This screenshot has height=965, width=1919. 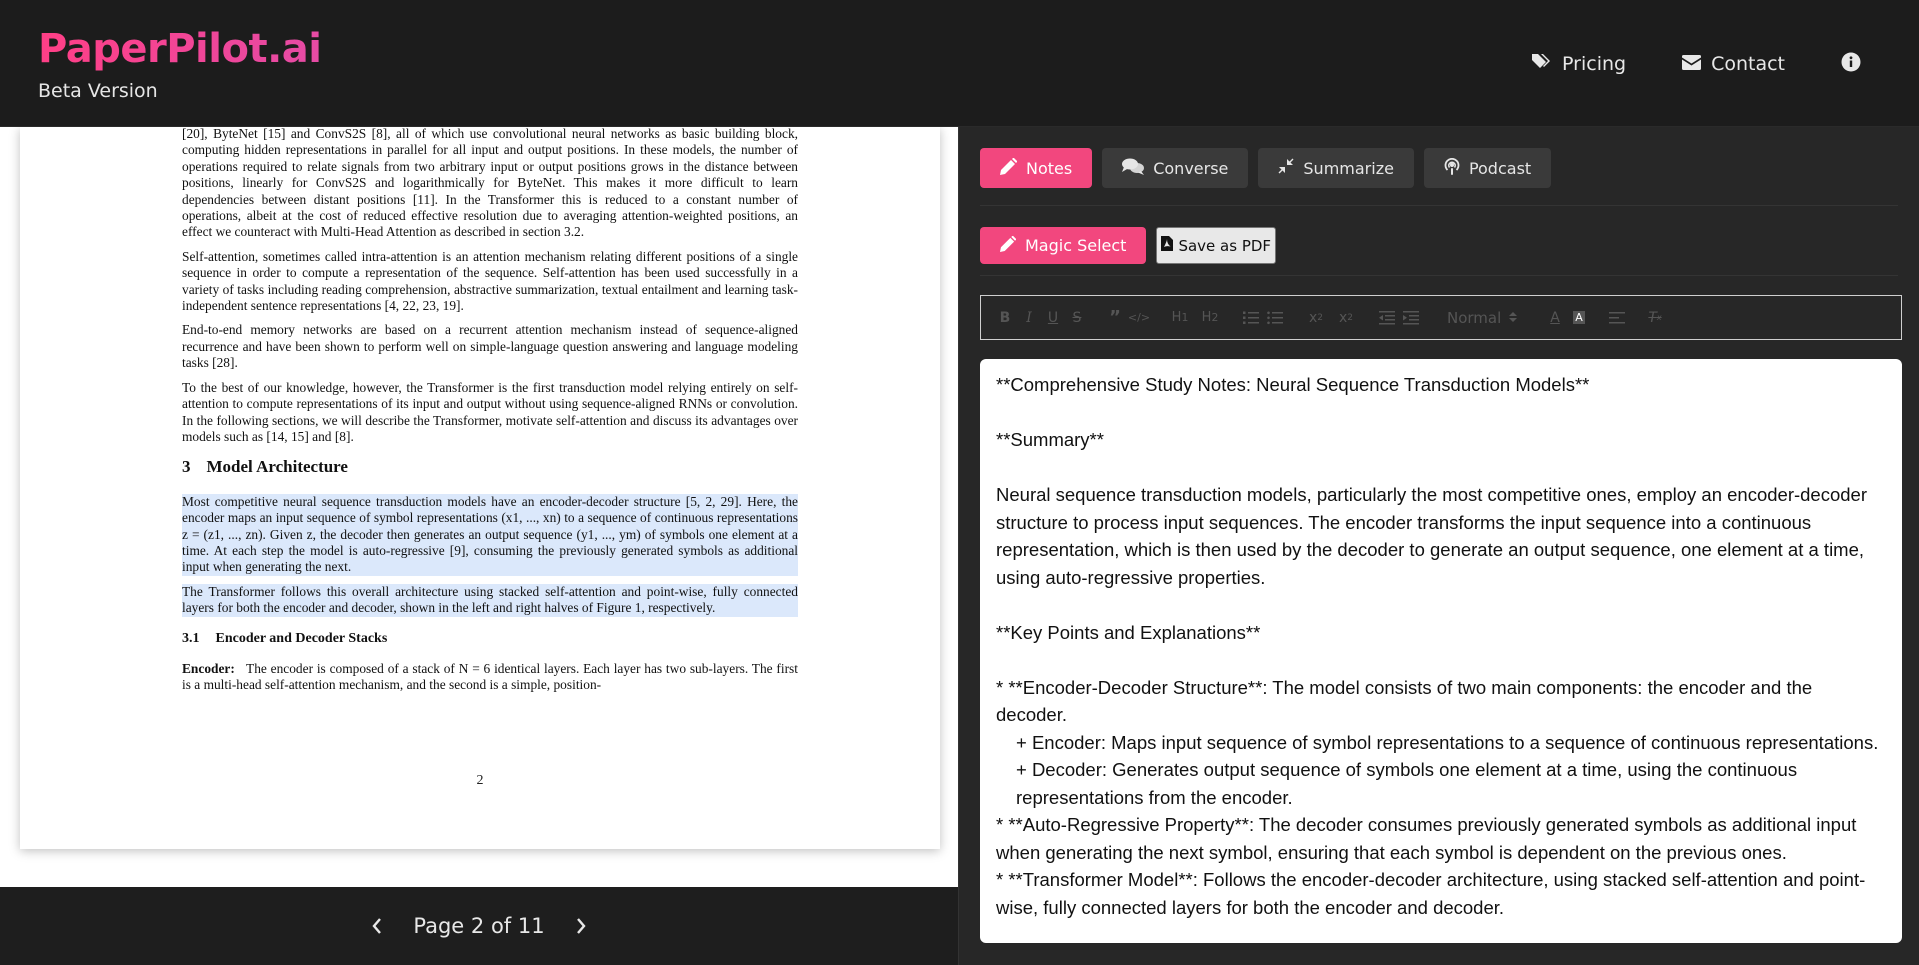 What do you see at coordinates (1053, 318) in the screenshot?
I see `underline-icon: U` at bounding box center [1053, 318].